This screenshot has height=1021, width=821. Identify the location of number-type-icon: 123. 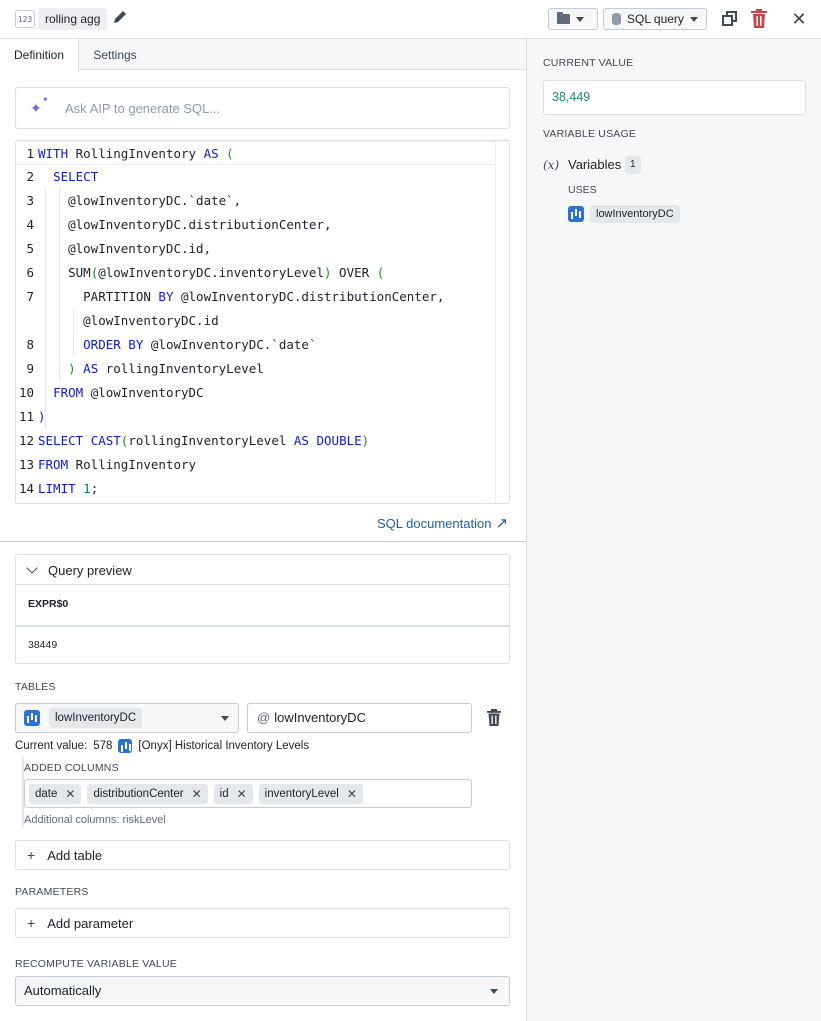
(25, 19).